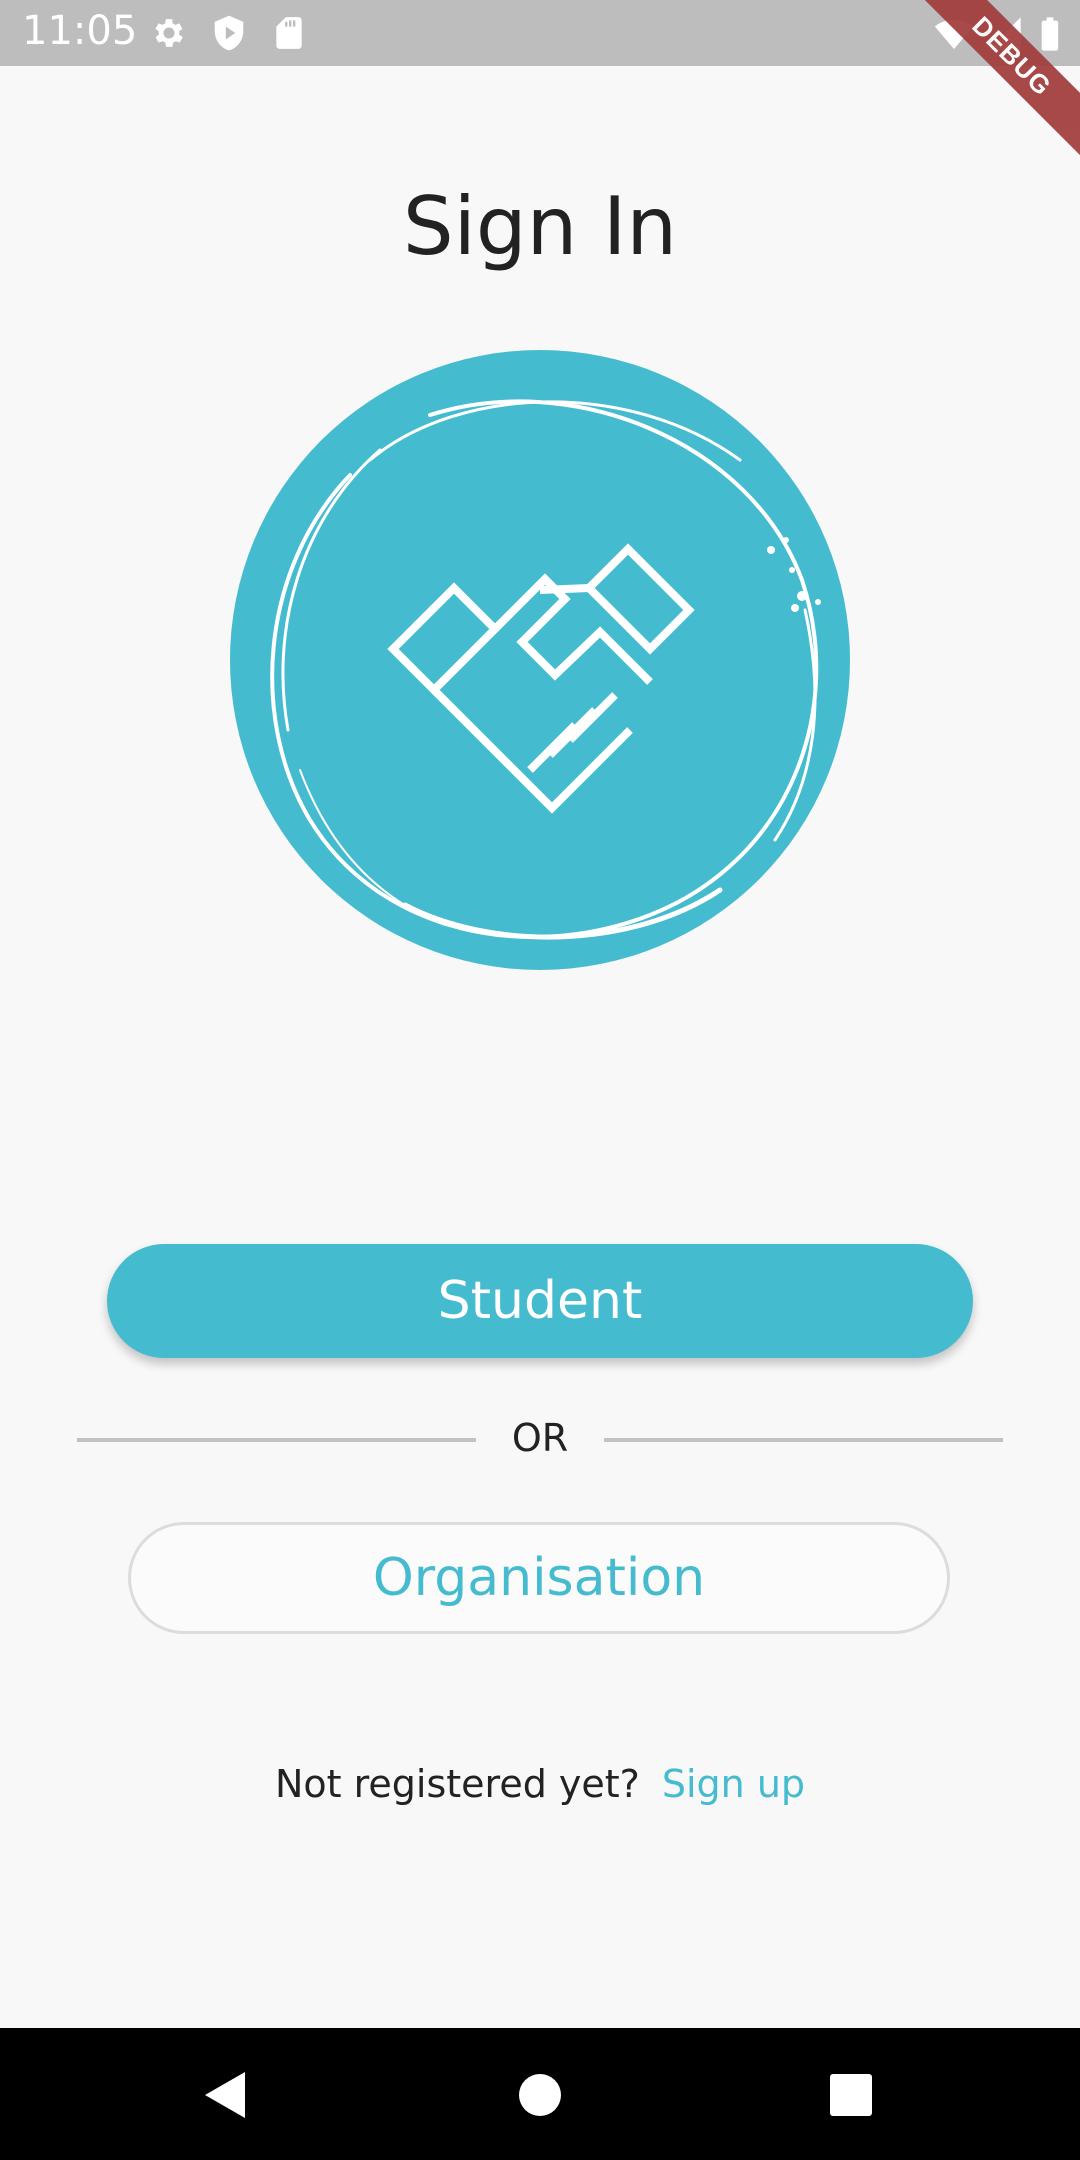 The width and height of the screenshot is (1080, 2160). What do you see at coordinates (169, 33) in the screenshot?
I see `gear-icon` at bounding box center [169, 33].